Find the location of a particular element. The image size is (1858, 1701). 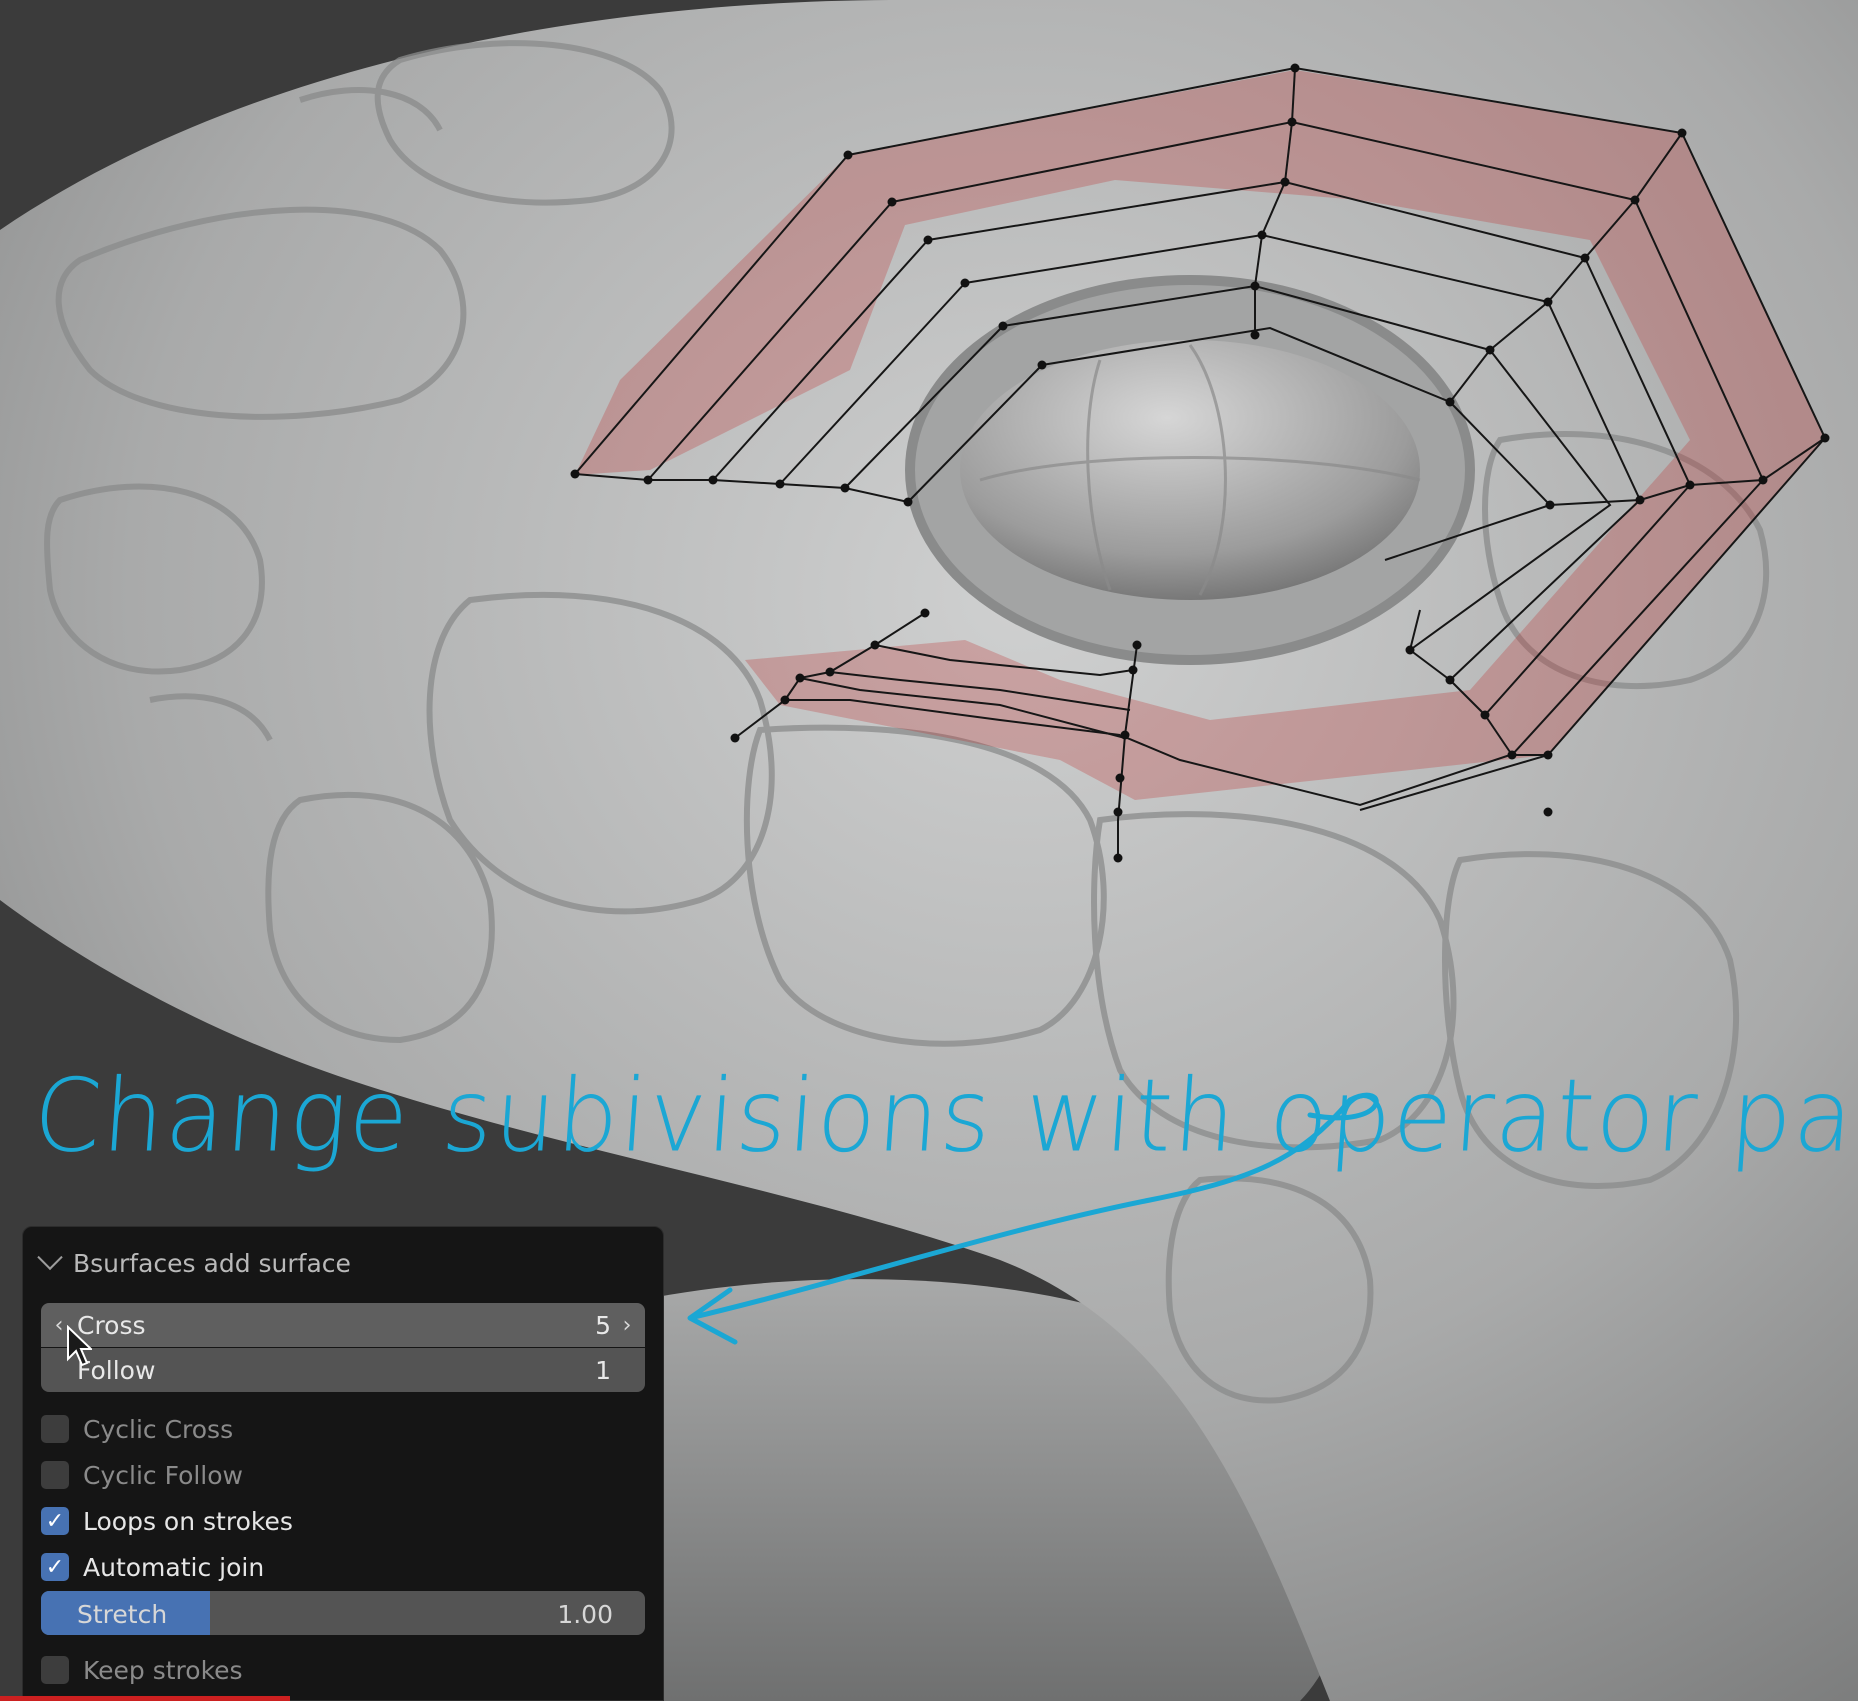

panel-title: Bsurfaces add surface is located at coordinates (212, 1263).